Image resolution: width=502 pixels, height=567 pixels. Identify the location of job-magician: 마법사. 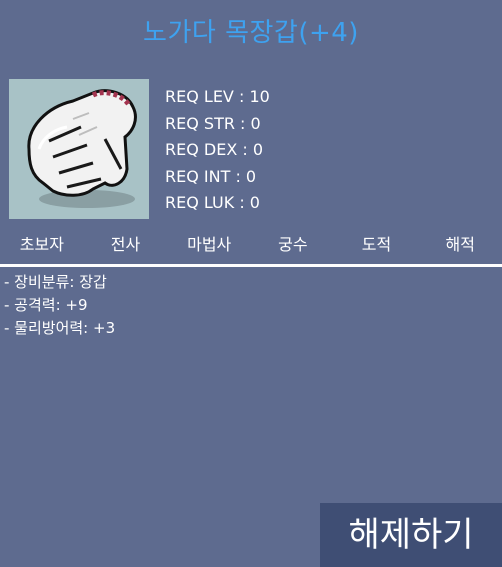
(209, 244).